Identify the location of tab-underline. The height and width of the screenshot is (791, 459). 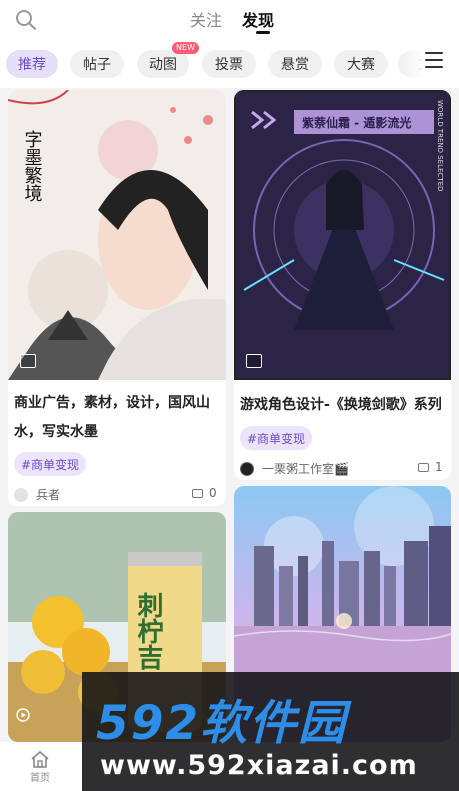
(263, 32).